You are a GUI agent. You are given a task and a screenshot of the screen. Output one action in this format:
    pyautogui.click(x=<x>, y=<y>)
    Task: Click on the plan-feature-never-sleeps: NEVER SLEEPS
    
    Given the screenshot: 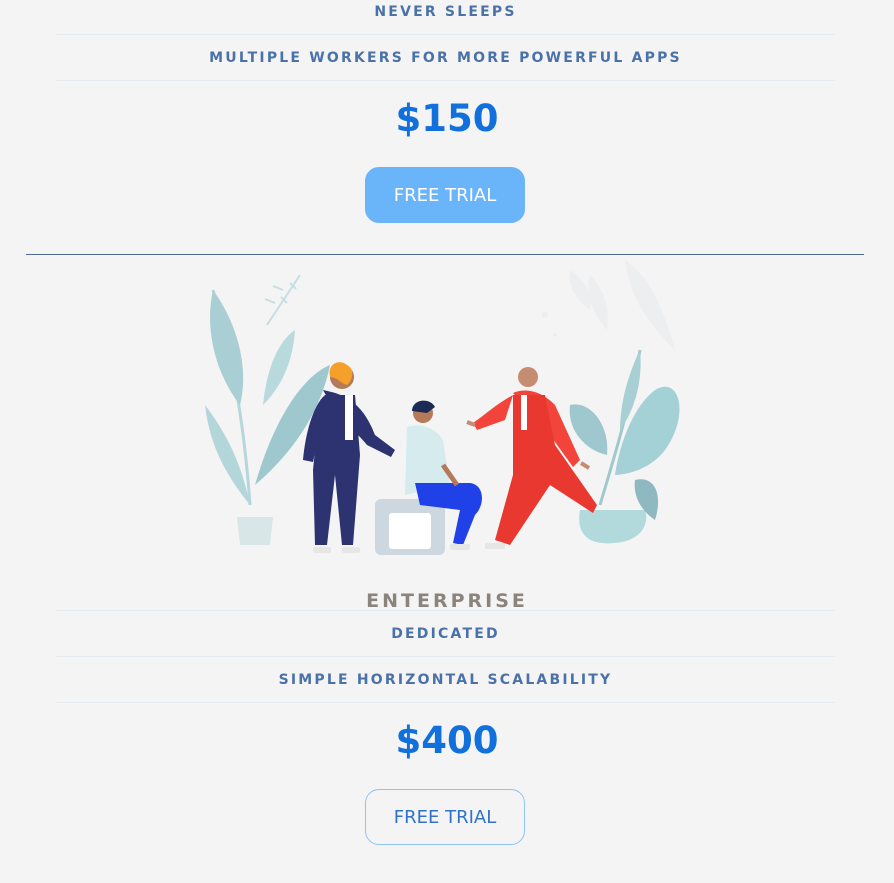 What is the action you would take?
    pyautogui.click(x=445, y=12)
    